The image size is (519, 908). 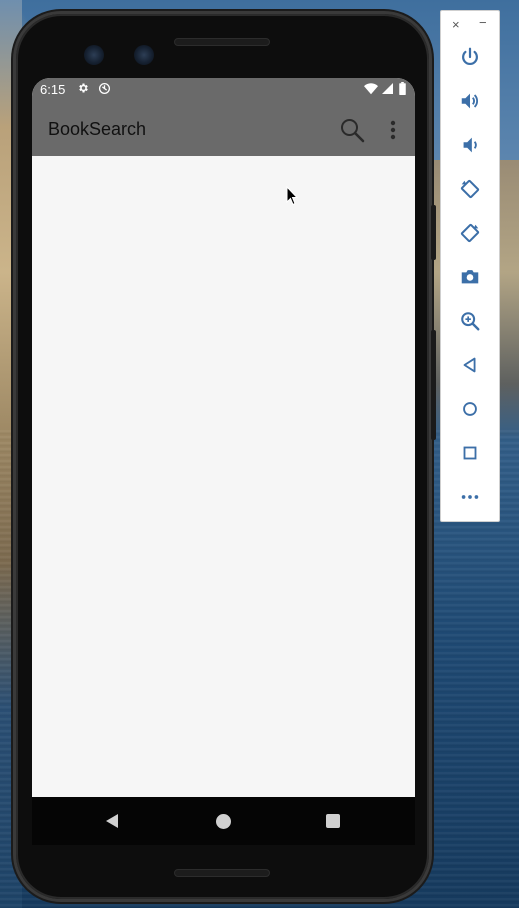 What do you see at coordinates (333, 821) in the screenshot?
I see `nav-recents-icon` at bounding box center [333, 821].